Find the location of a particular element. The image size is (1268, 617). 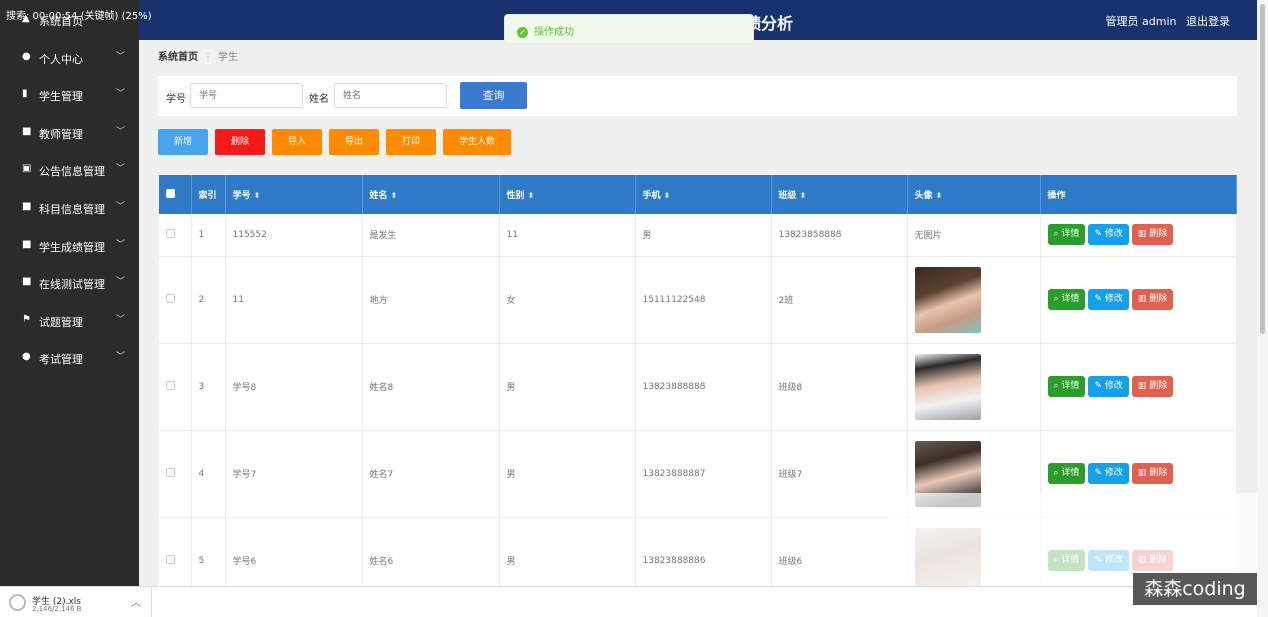

sidebar-item-personal: ● 个人中心 ﹀ is located at coordinates (69, 58).